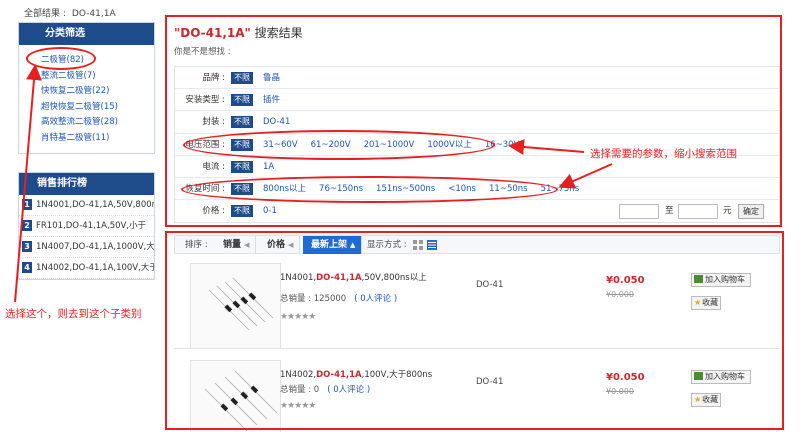 This screenshot has height=432, width=800. I want to click on ranking-item-label: FR101,DO-41,1A,50V,小于, so click(91, 226).